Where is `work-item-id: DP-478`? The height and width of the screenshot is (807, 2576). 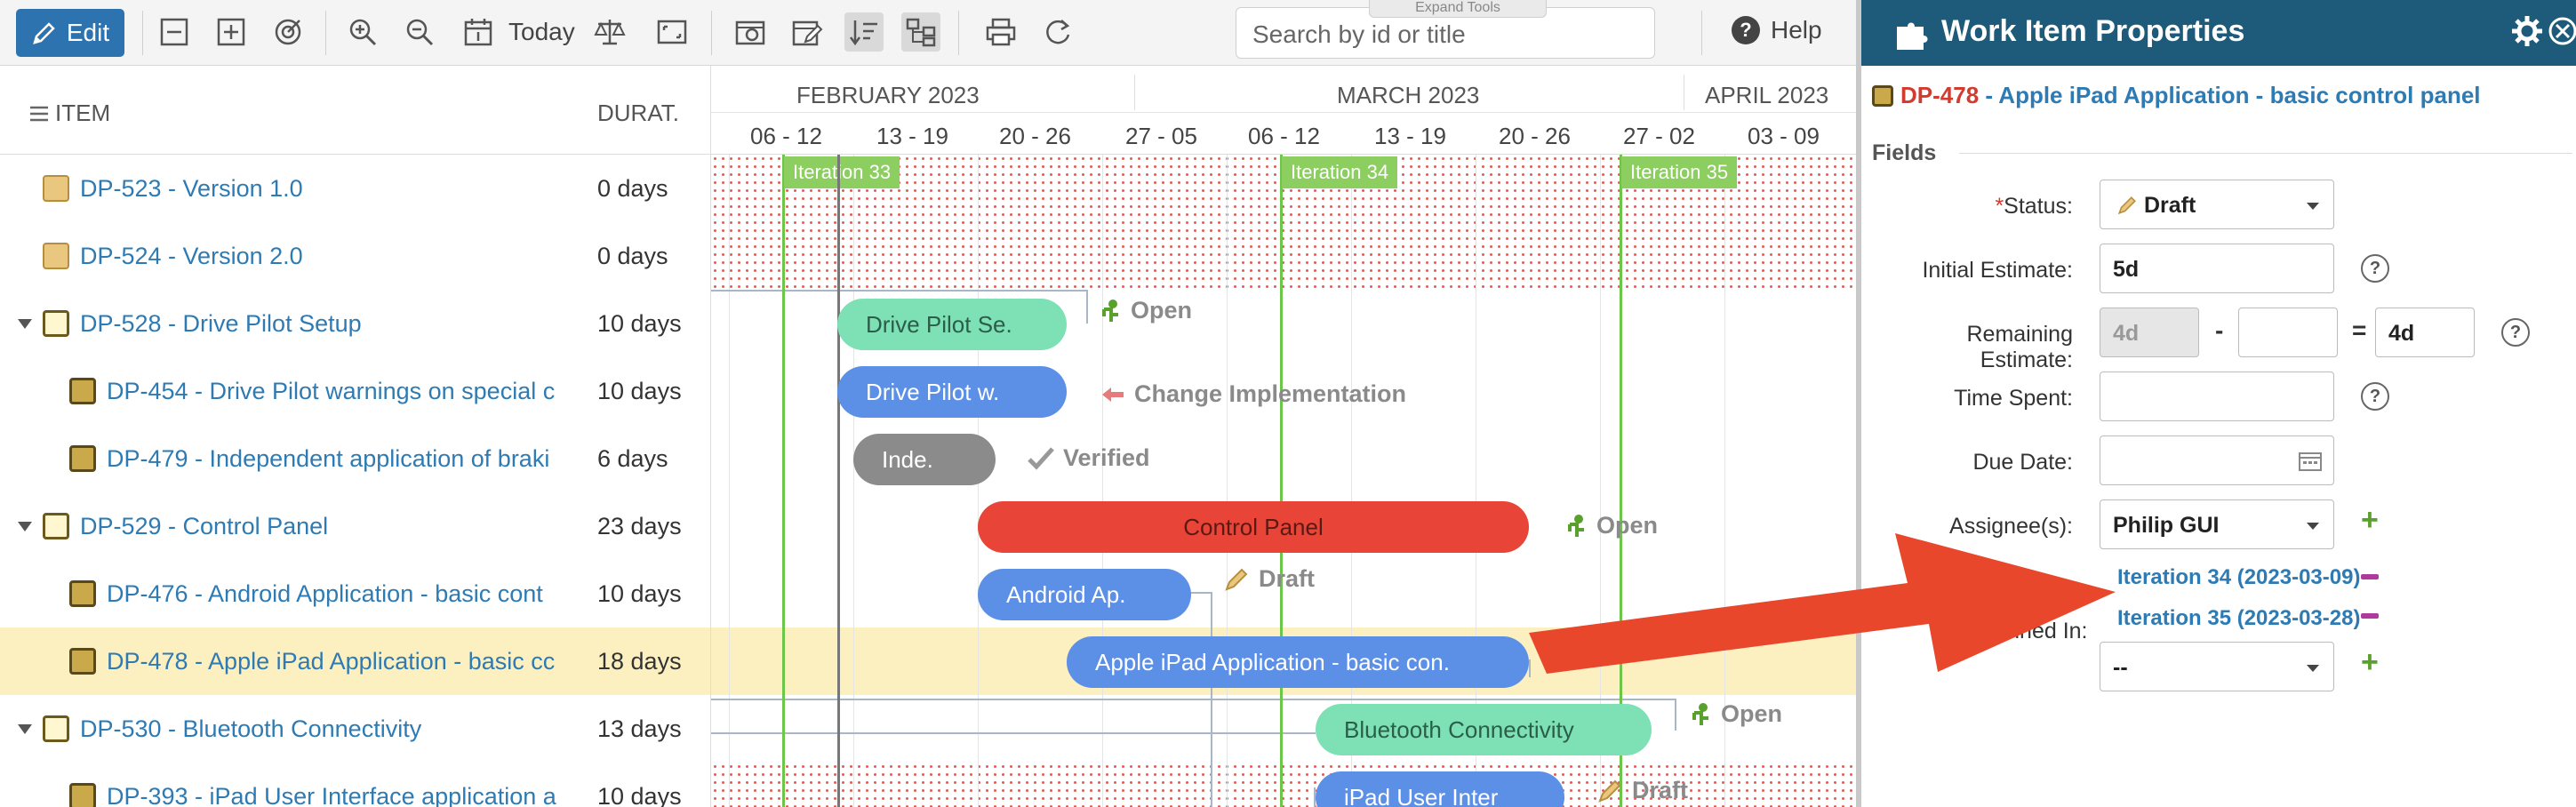 work-item-id: DP-478 is located at coordinates (1939, 95).